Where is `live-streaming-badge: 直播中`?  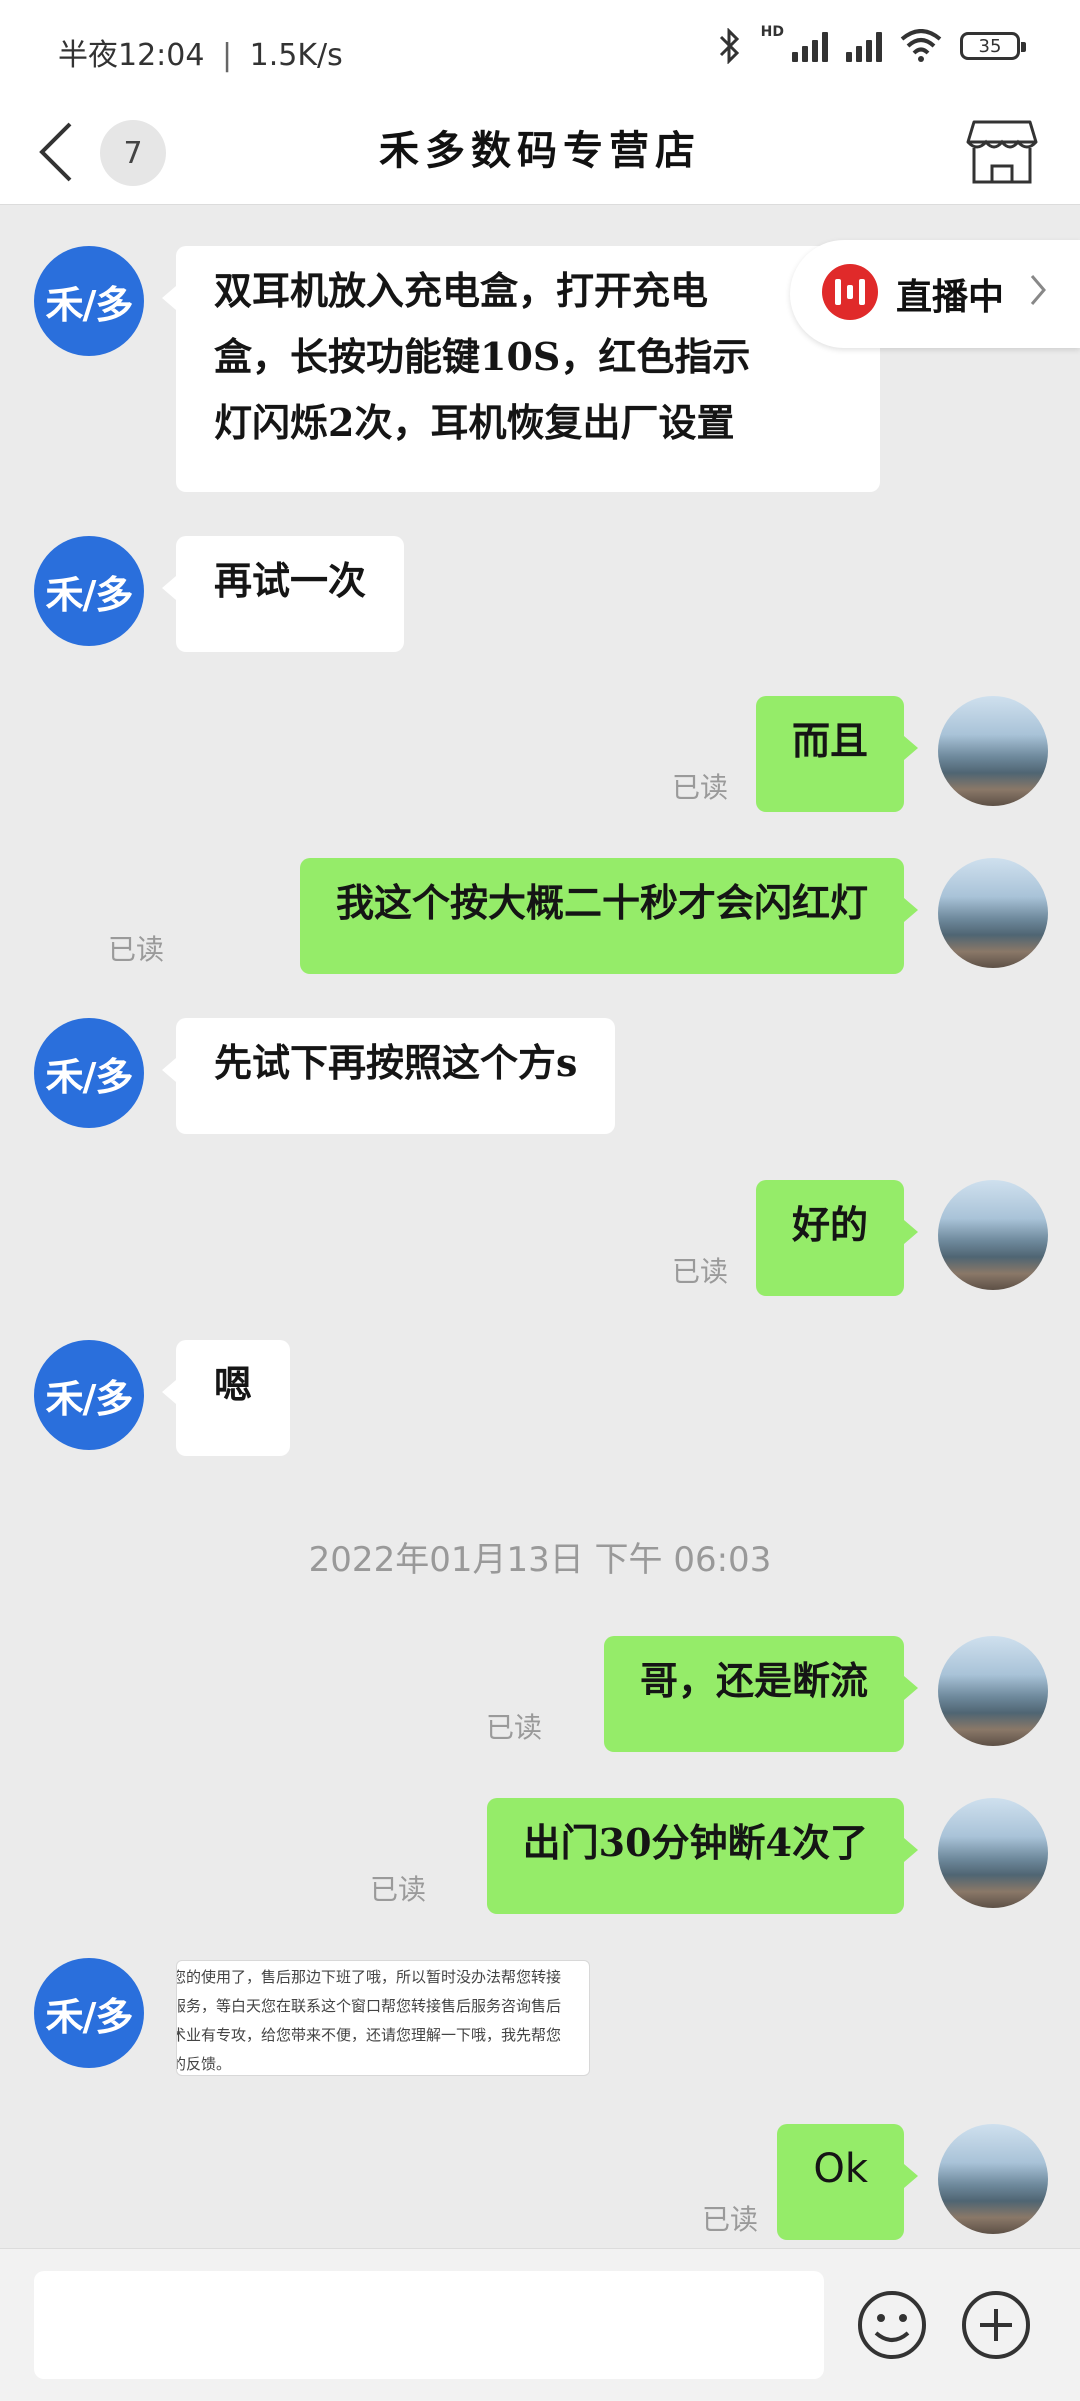
live-streaming-badge: 直播中 is located at coordinates (935, 294).